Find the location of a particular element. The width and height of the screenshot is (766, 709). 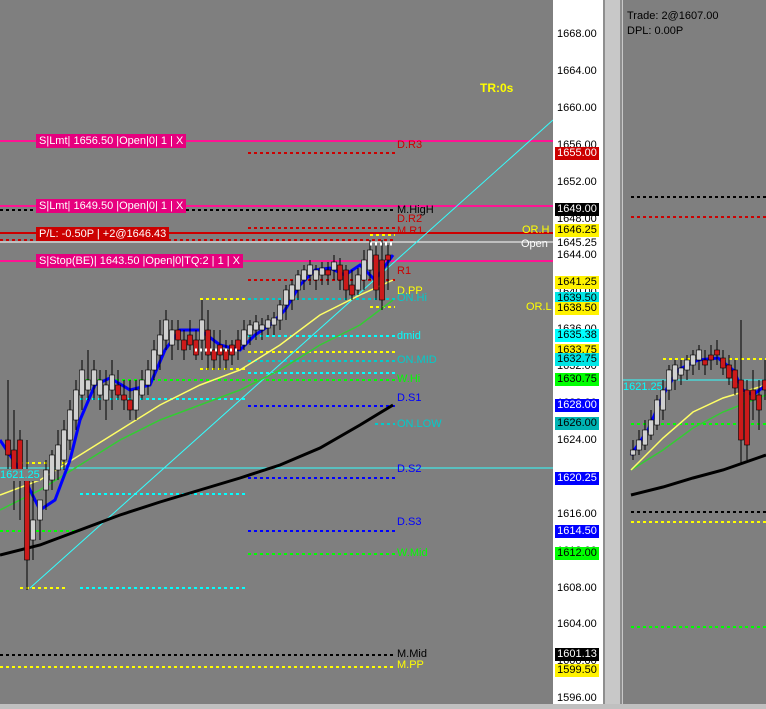

pane-divider is located at coordinates (613, 352).